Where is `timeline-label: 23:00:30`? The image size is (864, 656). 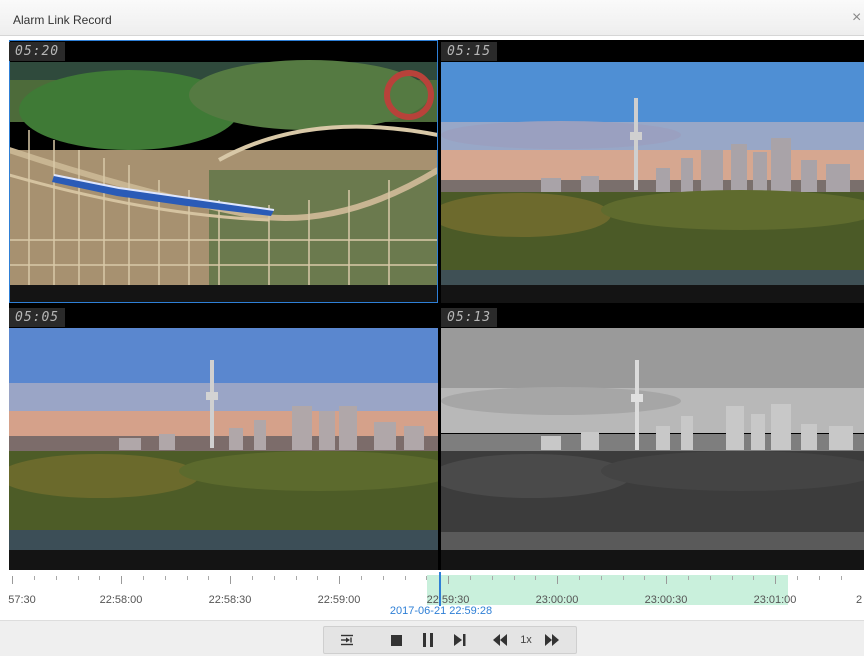 timeline-label: 23:00:30 is located at coordinates (666, 600).